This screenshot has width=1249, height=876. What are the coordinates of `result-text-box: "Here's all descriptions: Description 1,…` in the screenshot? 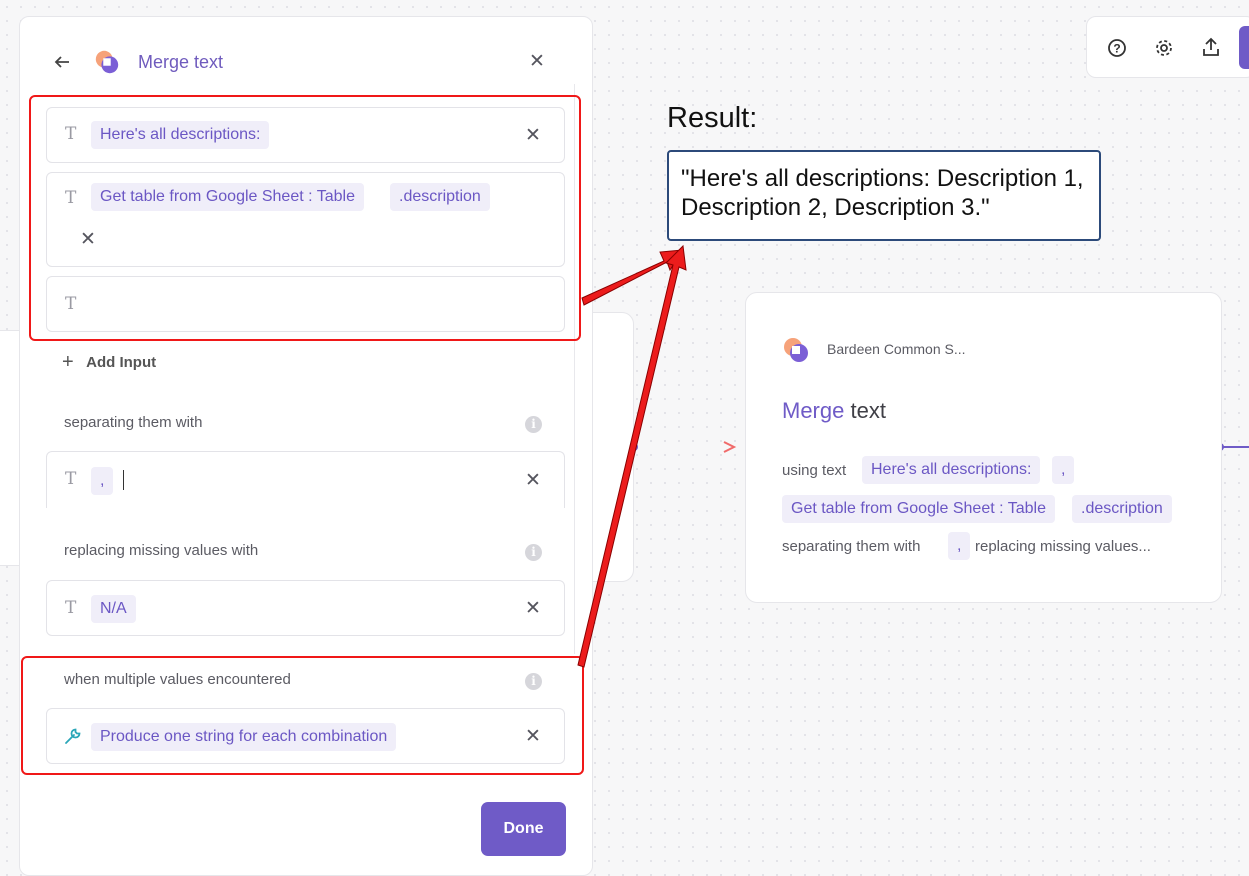 It's located at (884, 195).